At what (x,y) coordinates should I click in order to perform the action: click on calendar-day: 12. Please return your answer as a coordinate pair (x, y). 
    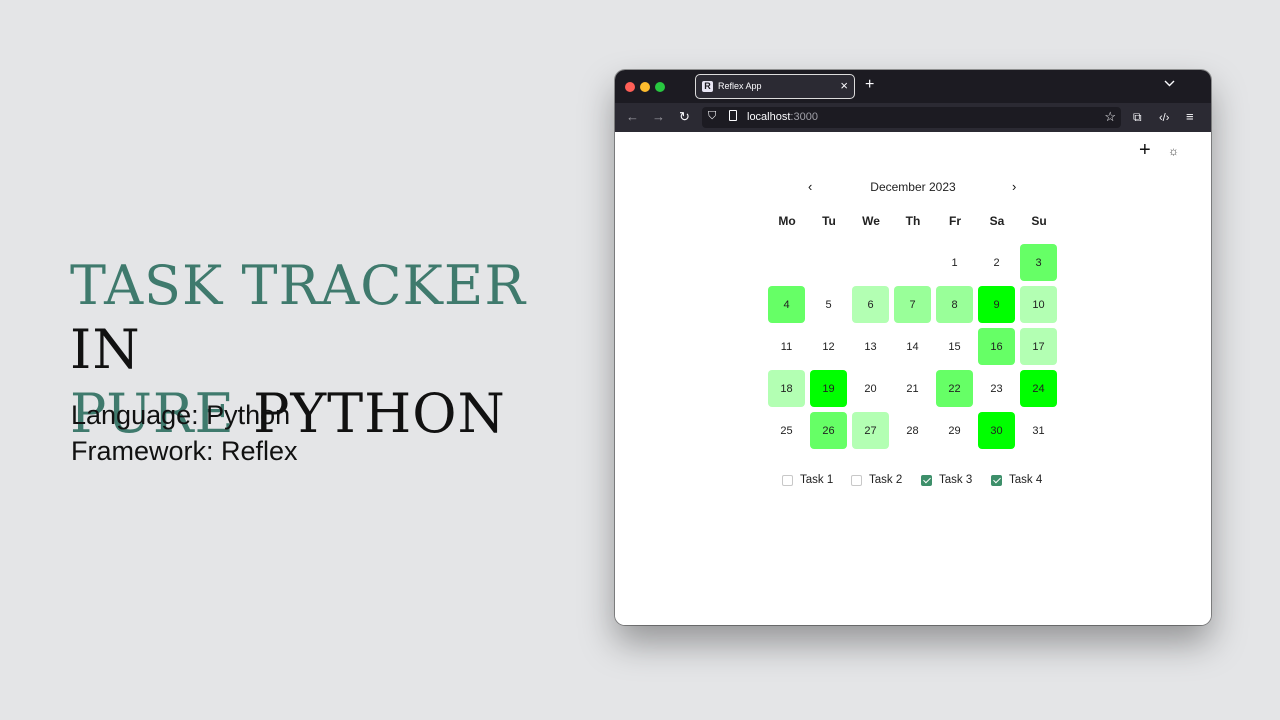
    Looking at the image, I should click on (828, 346).